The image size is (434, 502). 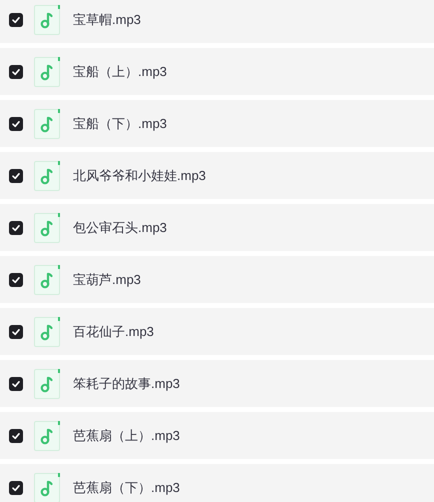 I want to click on file-row: 百花仙子.mp3, so click(x=217, y=331).